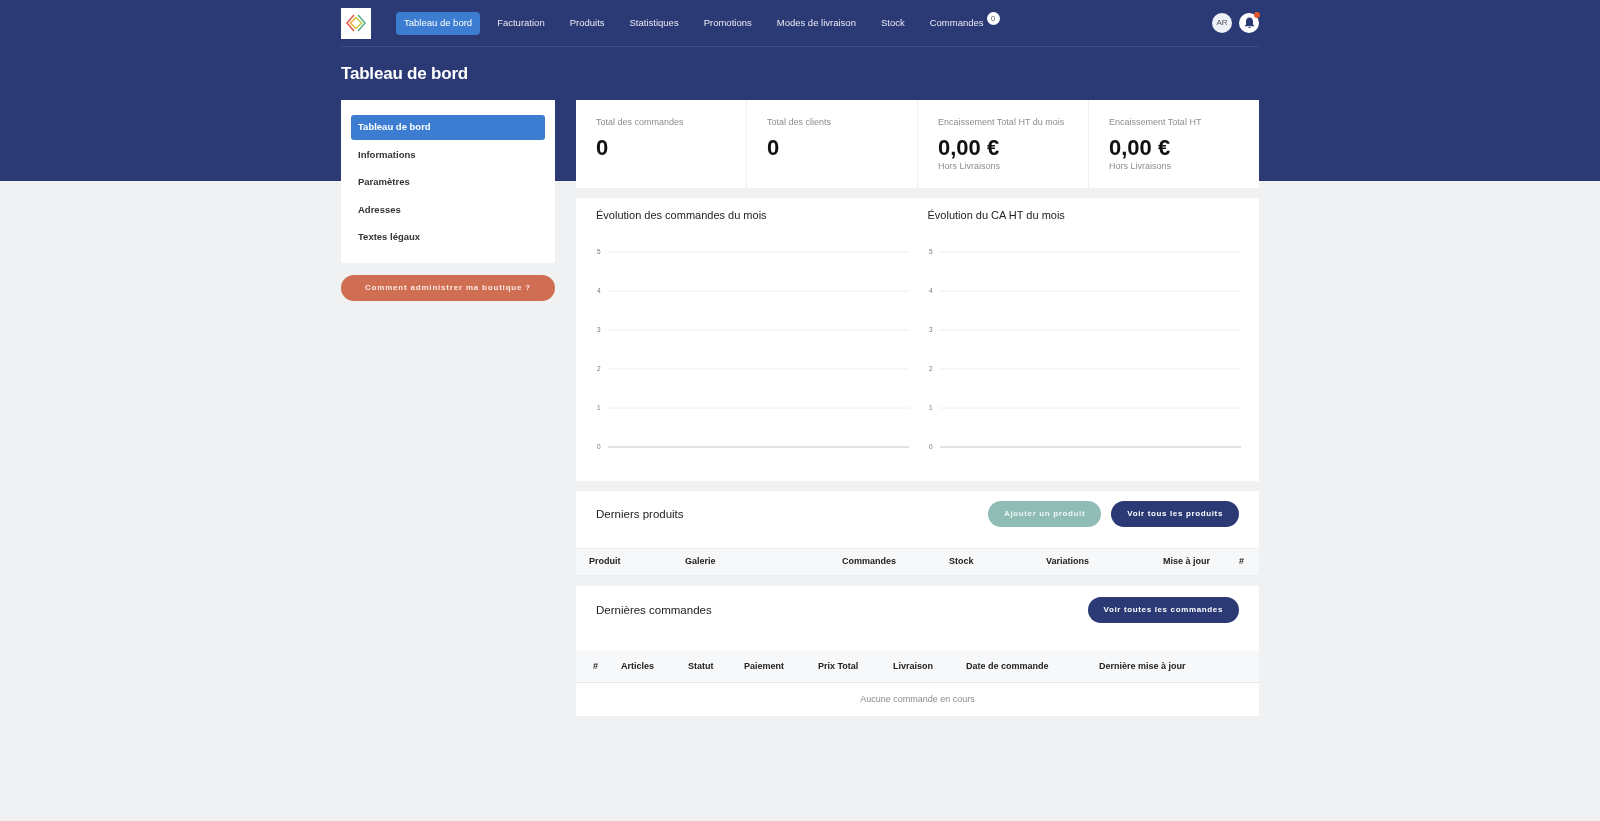 The height and width of the screenshot is (821, 1600). I want to click on column-header: Statut, so click(701, 666).